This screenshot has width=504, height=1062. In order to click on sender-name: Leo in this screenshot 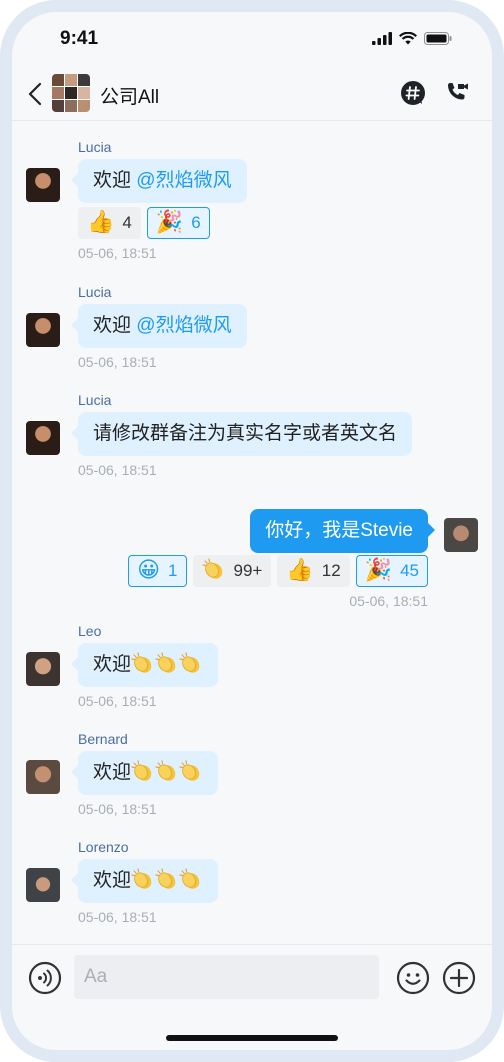, I will do `click(90, 631)`.